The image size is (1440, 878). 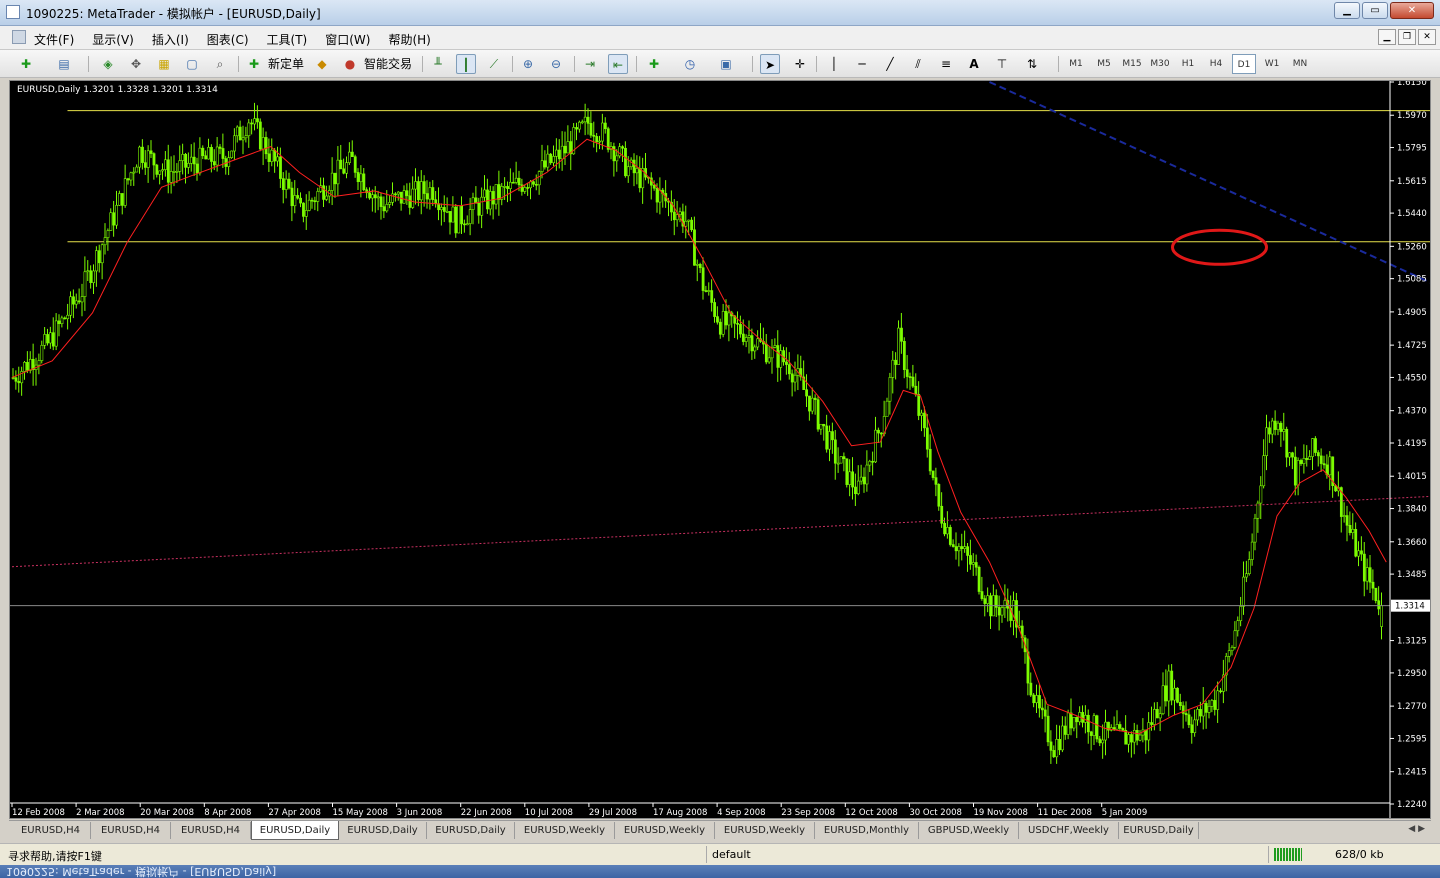 I want to click on timeframe-h4: H4, so click(x=1216, y=64).